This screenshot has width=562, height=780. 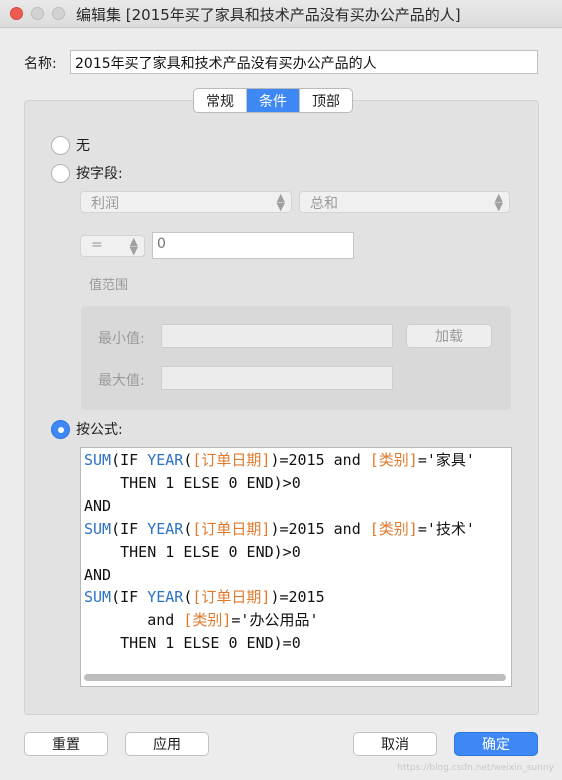 What do you see at coordinates (296, 358) in the screenshot?
I see `value-range-box` at bounding box center [296, 358].